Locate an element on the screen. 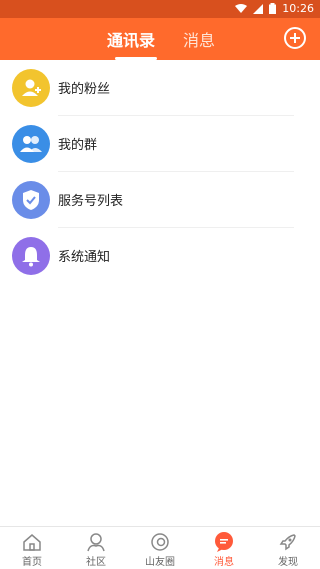  bottom-navigation: 首页 社区 山友圈 消息 发现 is located at coordinates (160, 547).